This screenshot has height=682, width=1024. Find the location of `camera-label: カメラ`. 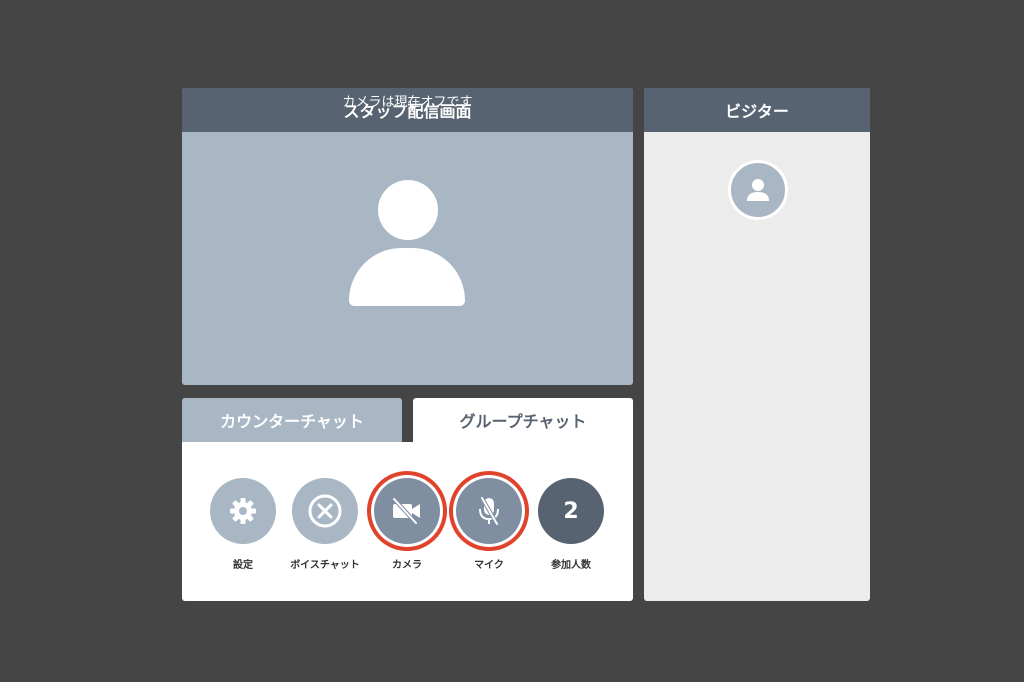

camera-label: カメラ is located at coordinates (407, 565).